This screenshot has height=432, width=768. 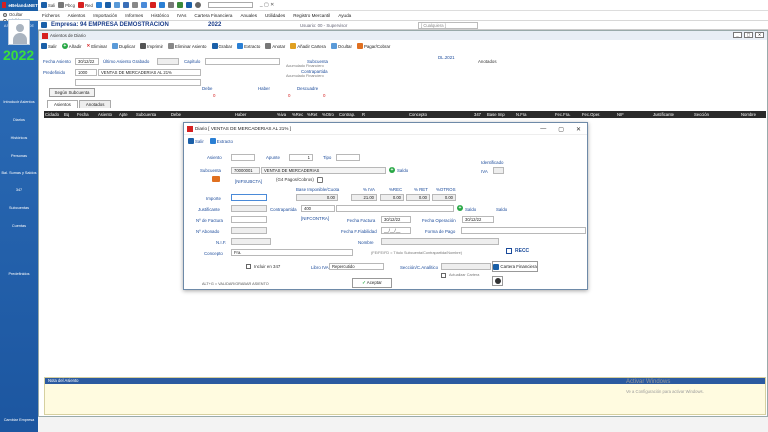 What do you see at coordinates (392, 197) in the screenshot?
I see `rec-field: 0.00` at bounding box center [392, 197].